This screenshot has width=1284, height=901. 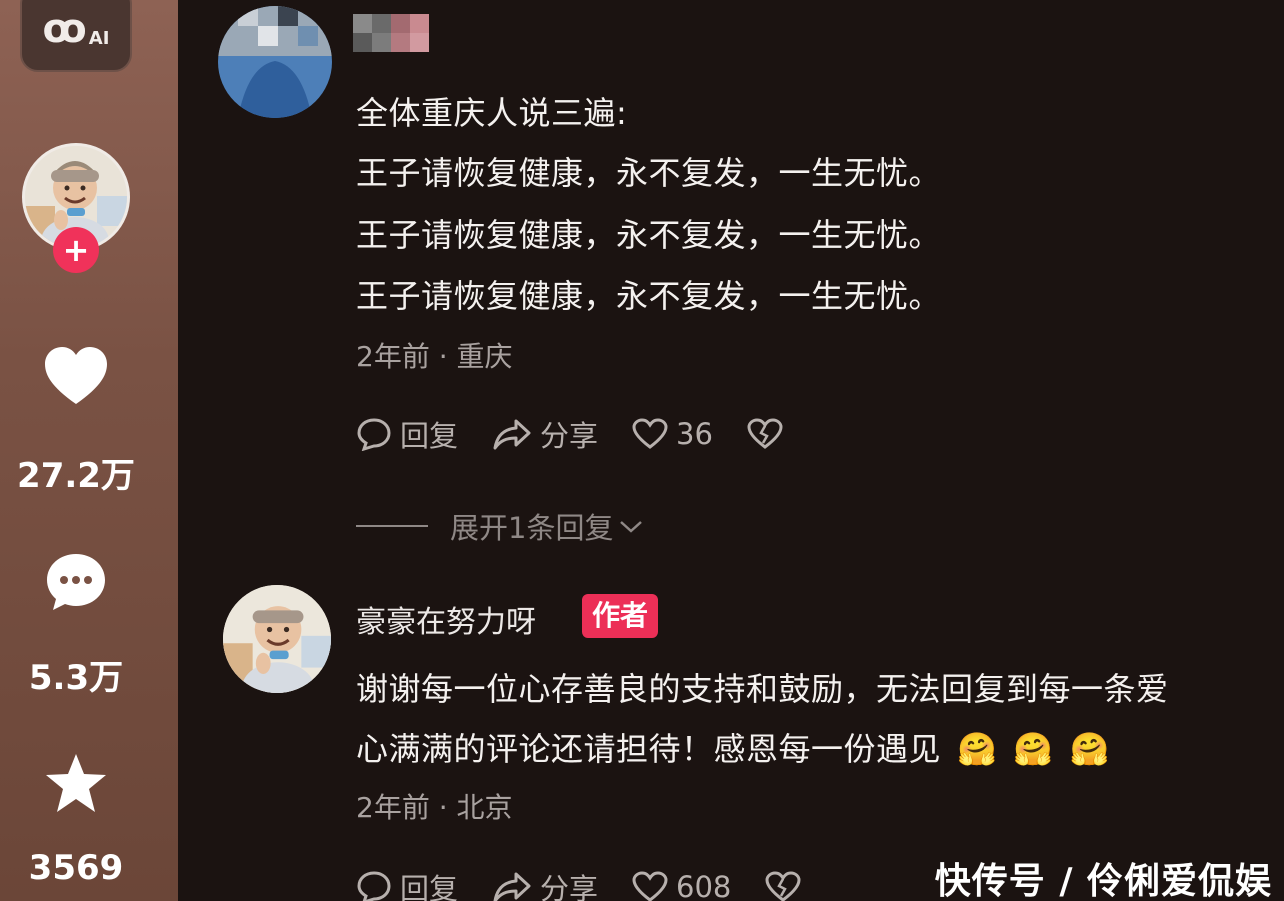 I want to click on like-heart-icon, so click(x=76, y=376).